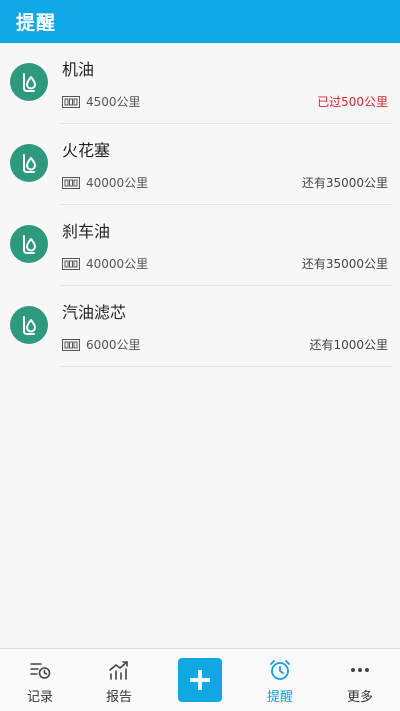 The width and height of the screenshot is (400, 711). What do you see at coordinates (118, 697) in the screenshot?
I see `tab-label: 报告` at bounding box center [118, 697].